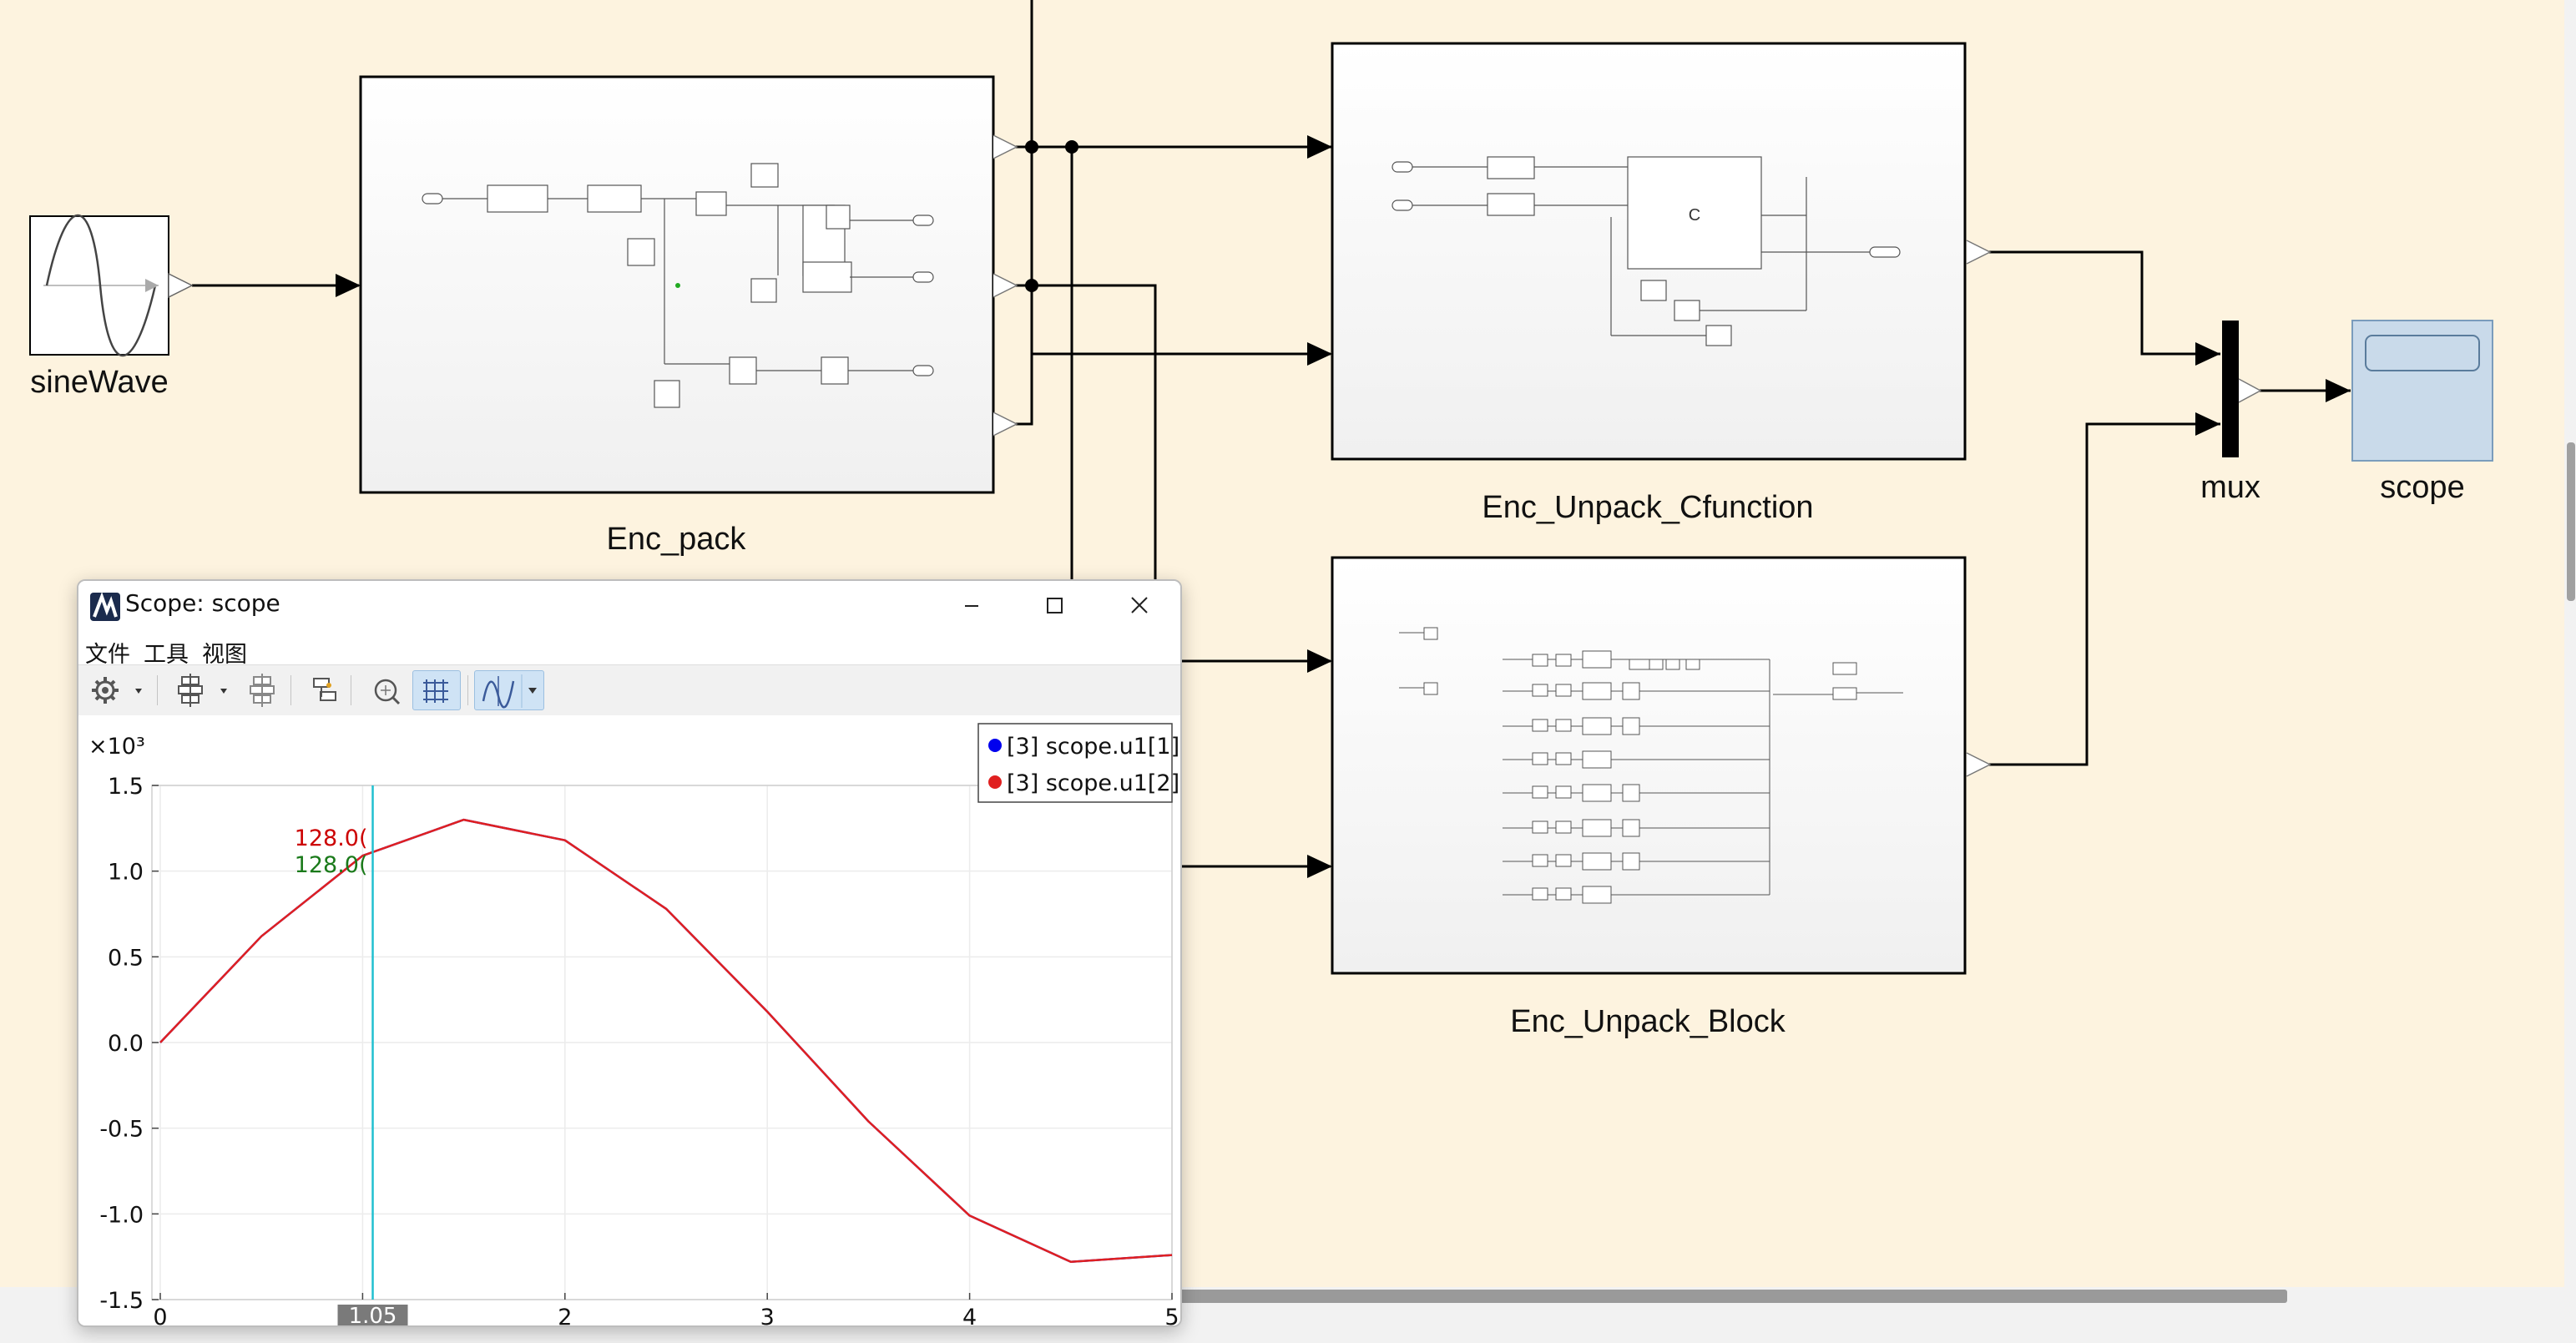 The image size is (2576, 1343). What do you see at coordinates (629, 607) in the screenshot?
I see `scope-window-titlebar: Scope: scope` at bounding box center [629, 607].